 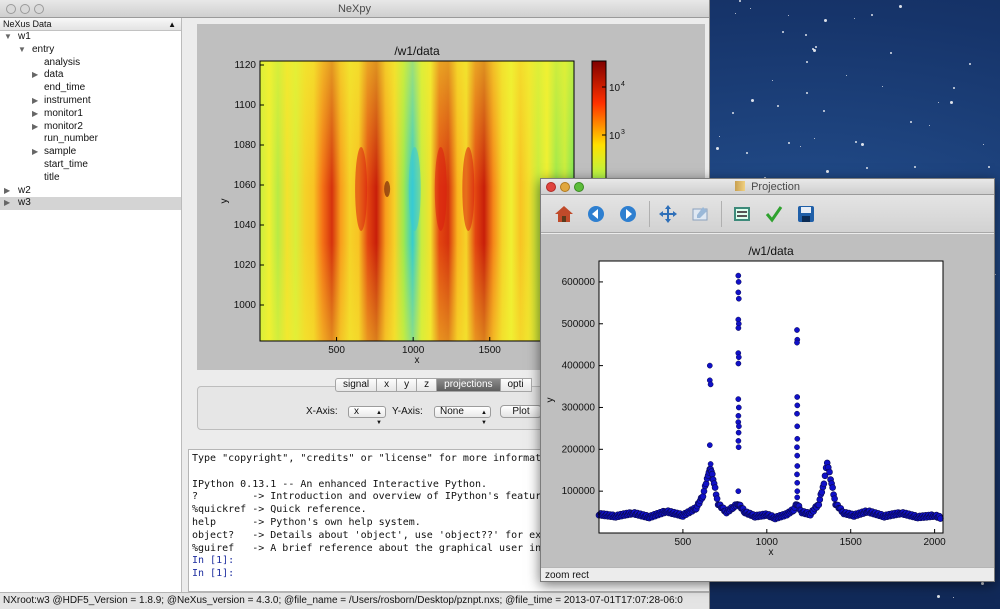 I want to click on tree-item: ▶ w2, so click(x=90, y=191).